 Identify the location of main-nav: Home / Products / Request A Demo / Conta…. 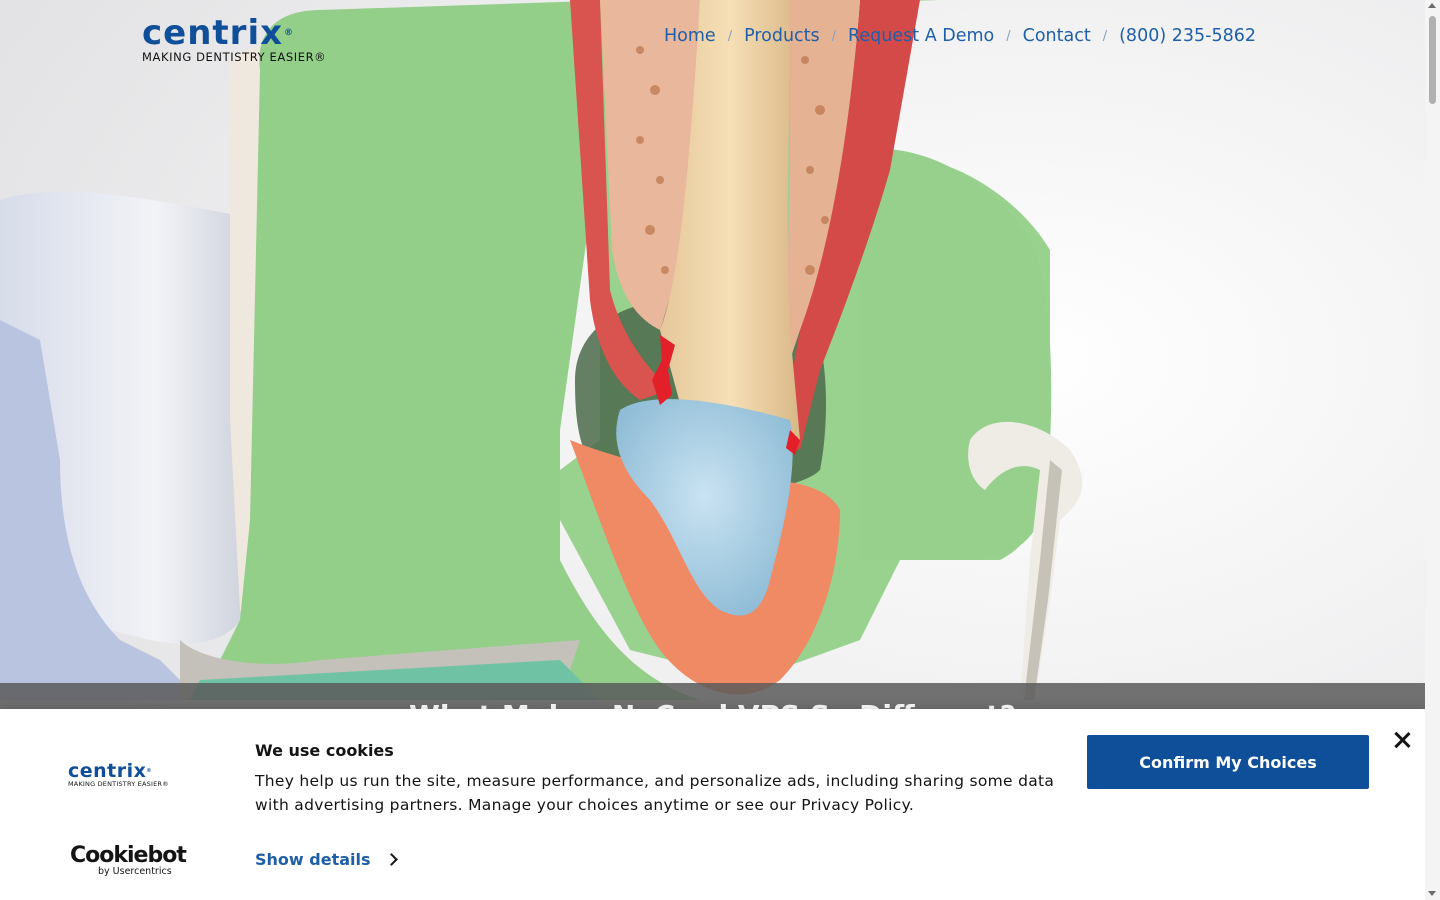
(960, 36).